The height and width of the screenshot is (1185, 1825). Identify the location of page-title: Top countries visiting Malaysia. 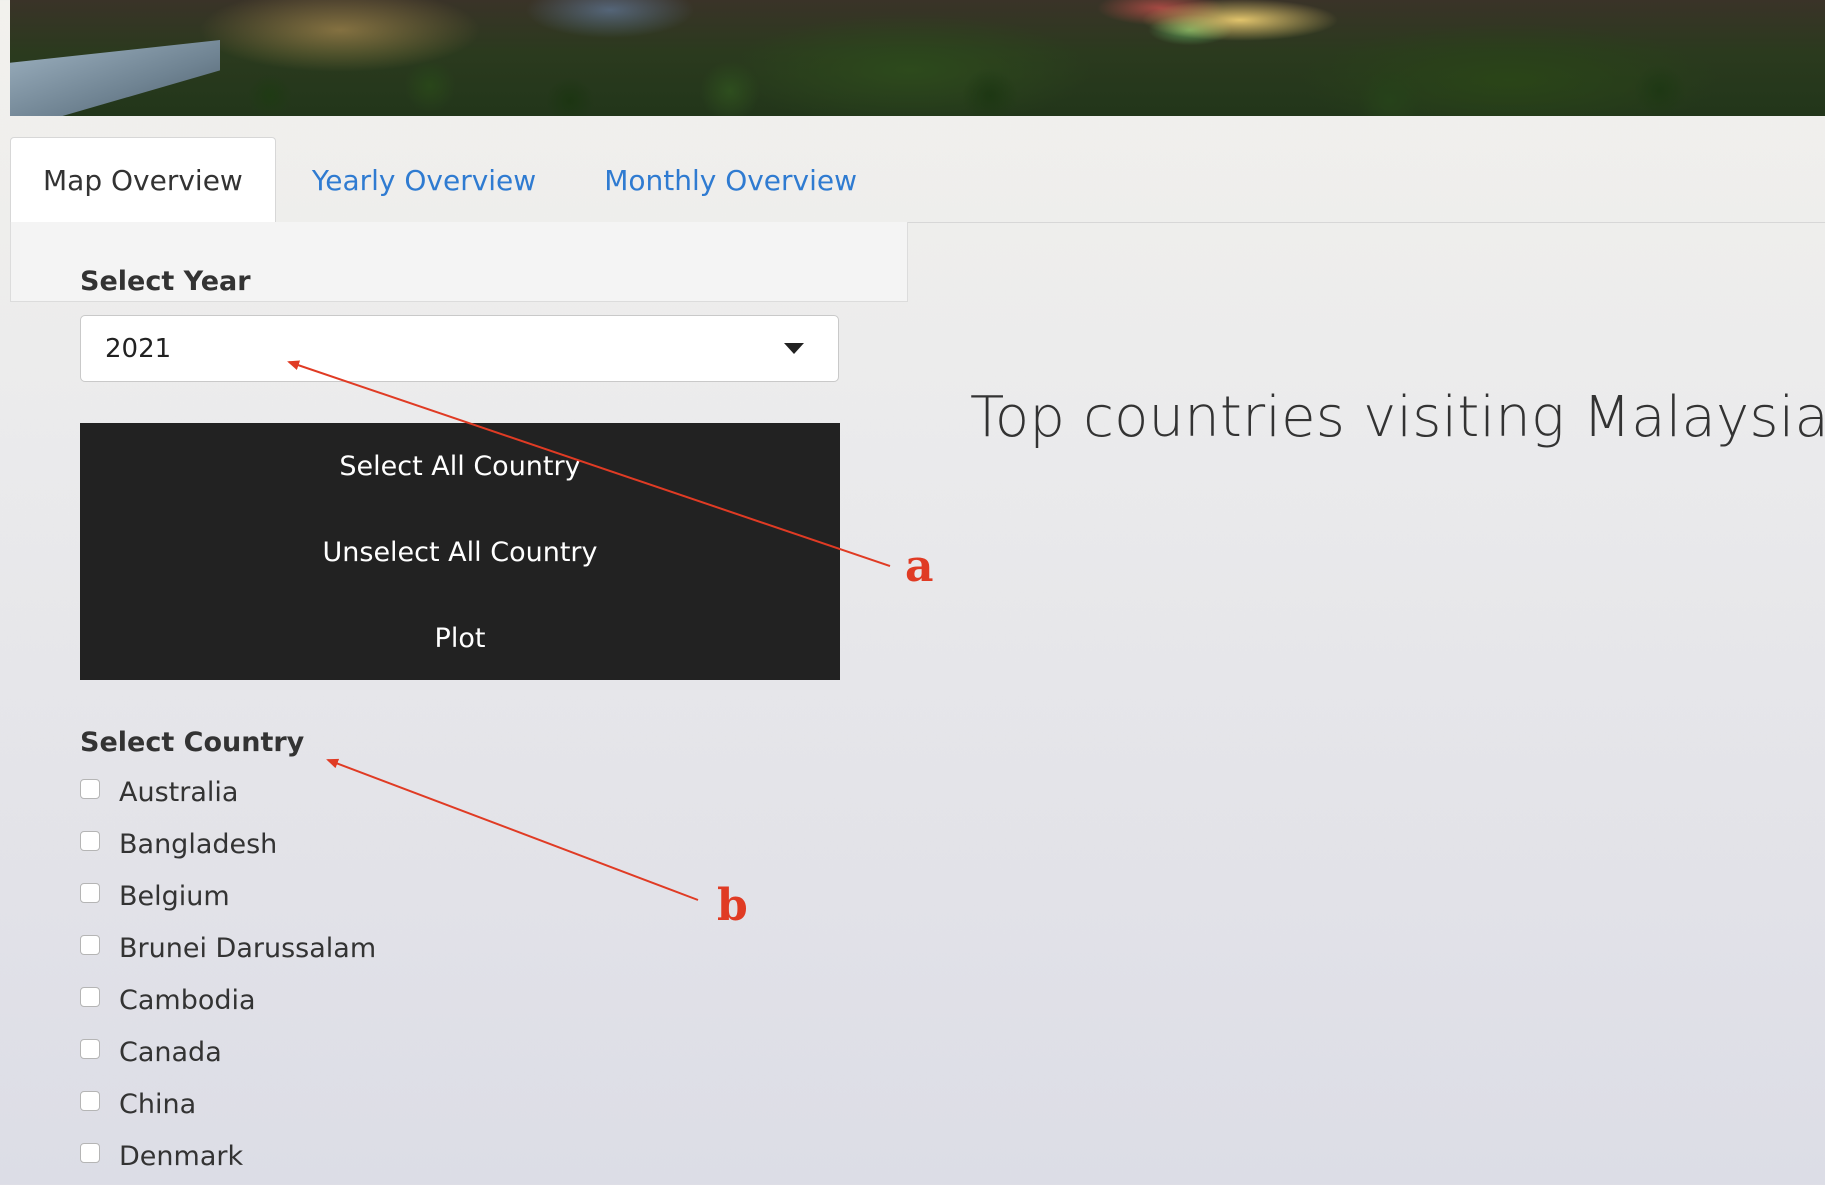
(1397, 417).